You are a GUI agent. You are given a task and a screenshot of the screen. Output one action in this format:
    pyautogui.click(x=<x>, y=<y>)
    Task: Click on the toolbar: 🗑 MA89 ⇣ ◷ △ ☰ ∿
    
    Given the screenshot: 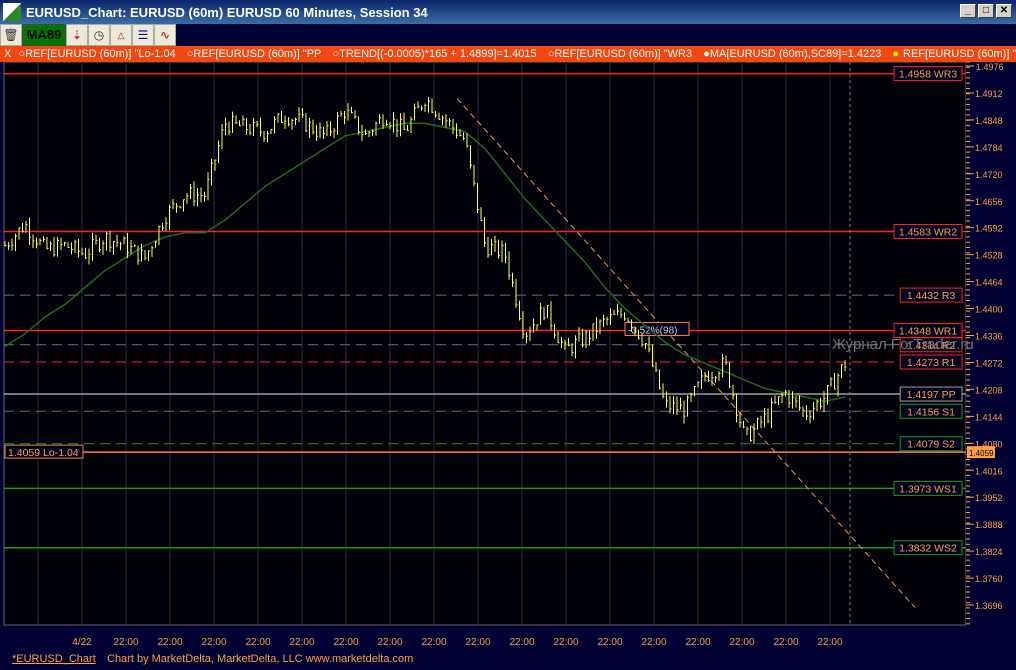 What is the action you would take?
    pyautogui.click(x=508, y=35)
    